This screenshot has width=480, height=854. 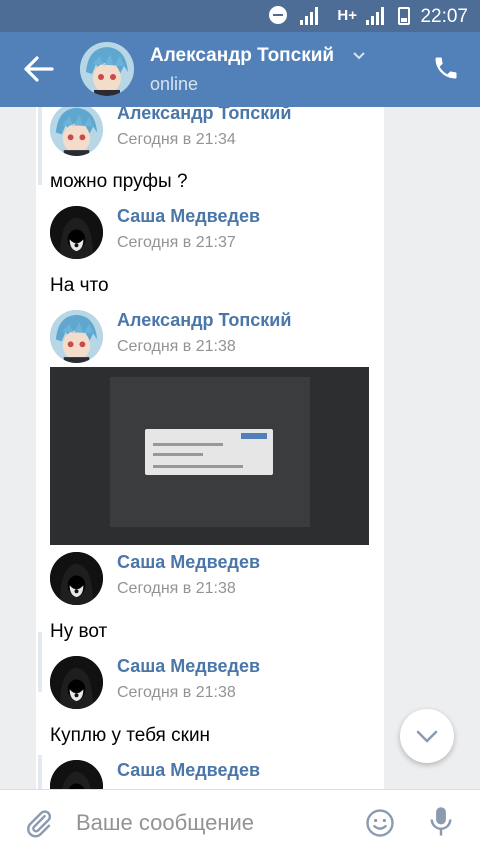 I want to click on back-arrow-icon, so click(x=39, y=69).